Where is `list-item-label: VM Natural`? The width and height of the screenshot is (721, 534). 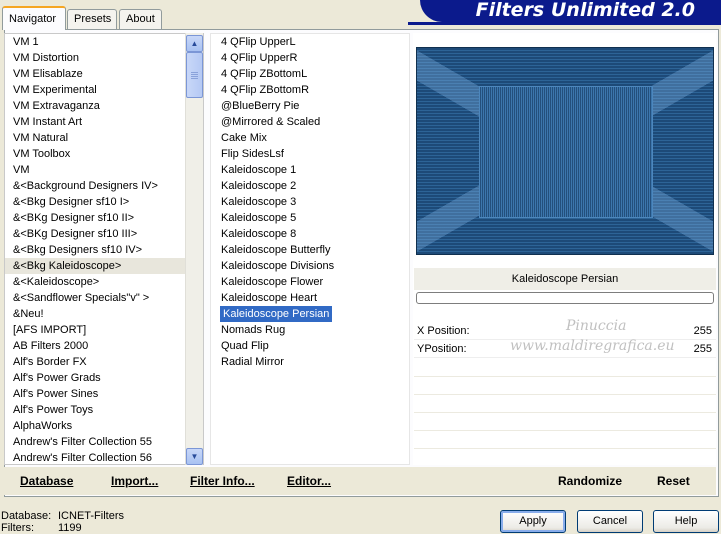
list-item-label: VM Natural is located at coordinates (41, 138).